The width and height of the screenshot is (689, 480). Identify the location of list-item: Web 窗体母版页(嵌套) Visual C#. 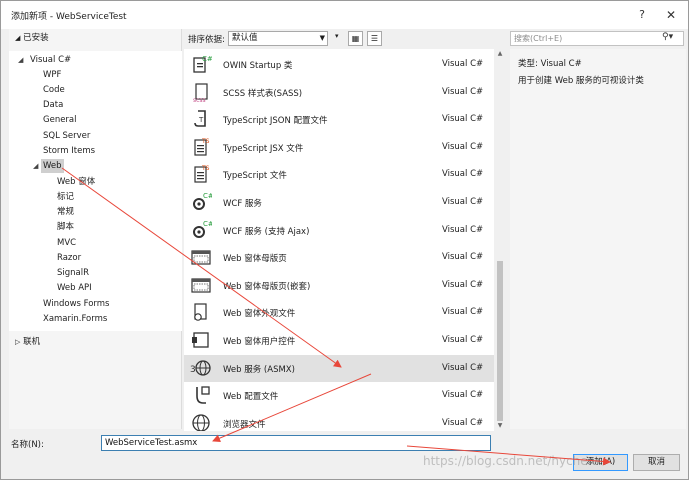
(339, 285).